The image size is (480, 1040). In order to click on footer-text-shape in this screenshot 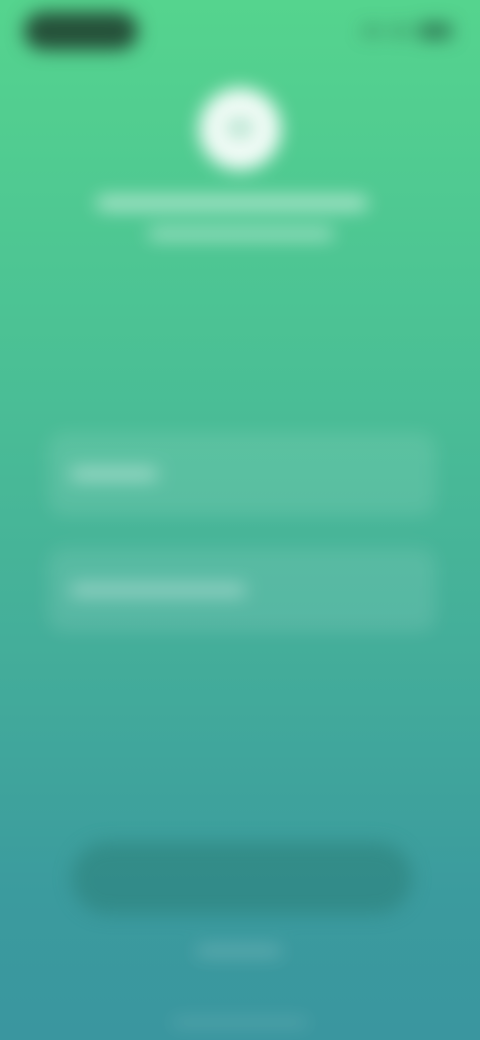, I will do `click(239, 951)`.